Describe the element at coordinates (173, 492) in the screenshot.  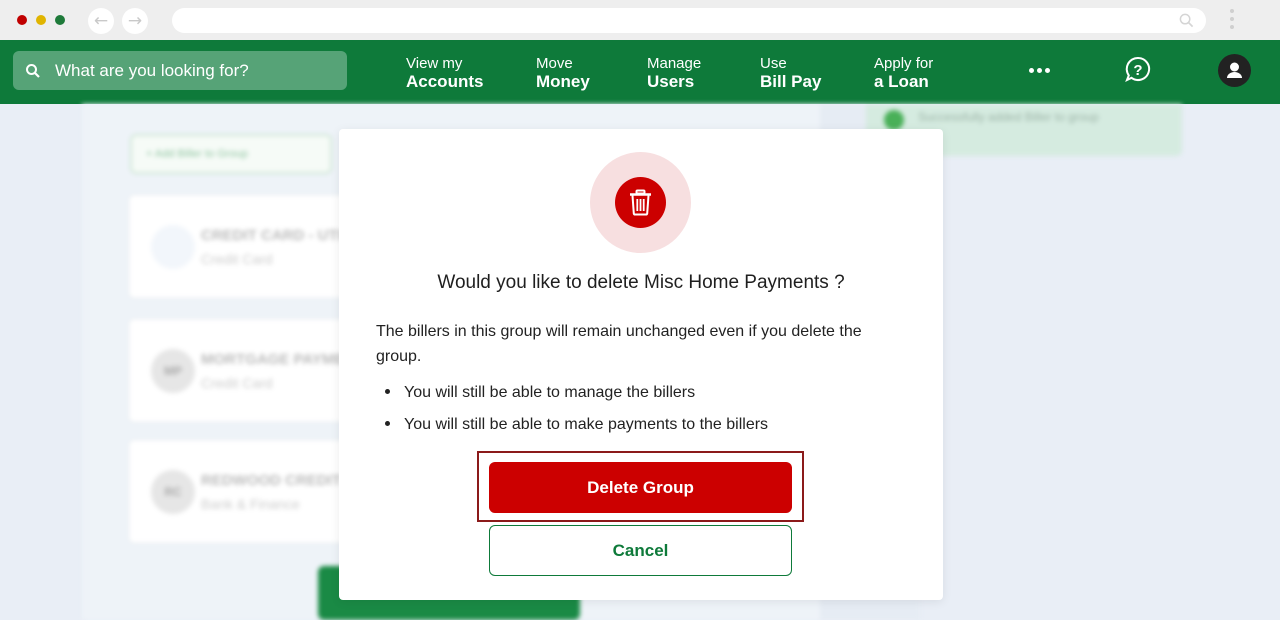
I see `biller-avatar: RC` at that location.